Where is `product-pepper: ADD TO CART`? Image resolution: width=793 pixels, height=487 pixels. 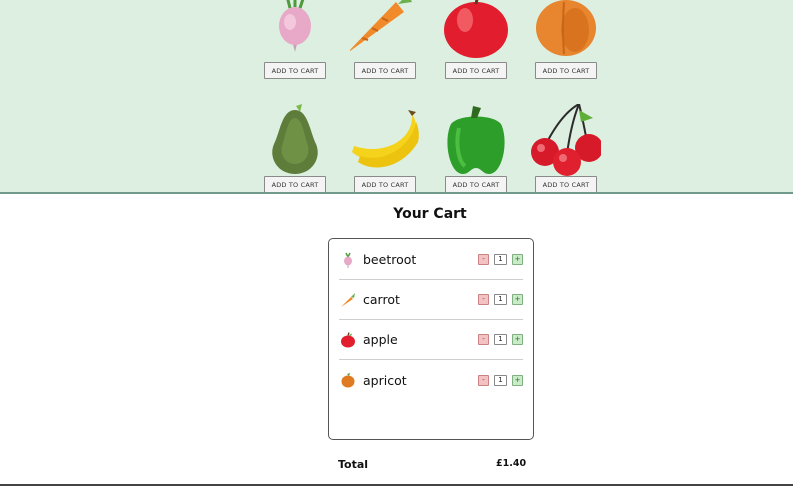
product-pepper: ADD TO CART is located at coordinates (476, 148).